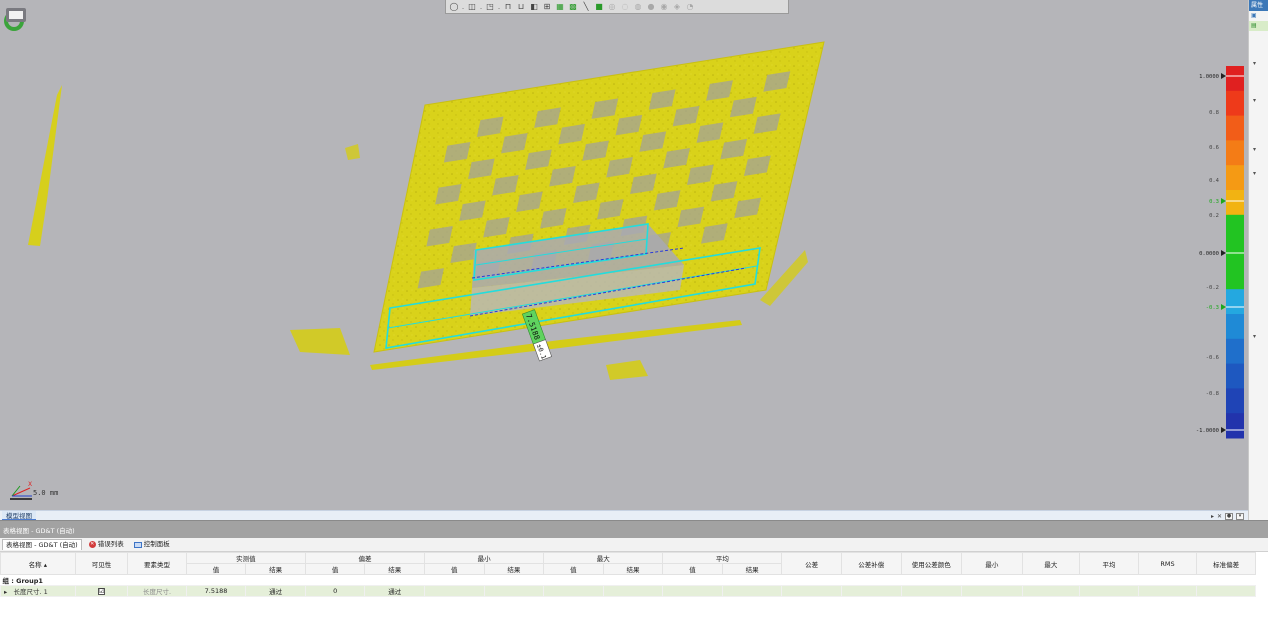 Image resolution: width=1268 pixels, height=617 pixels. I want to click on tab-control-panel: 控制面板, so click(152, 544).